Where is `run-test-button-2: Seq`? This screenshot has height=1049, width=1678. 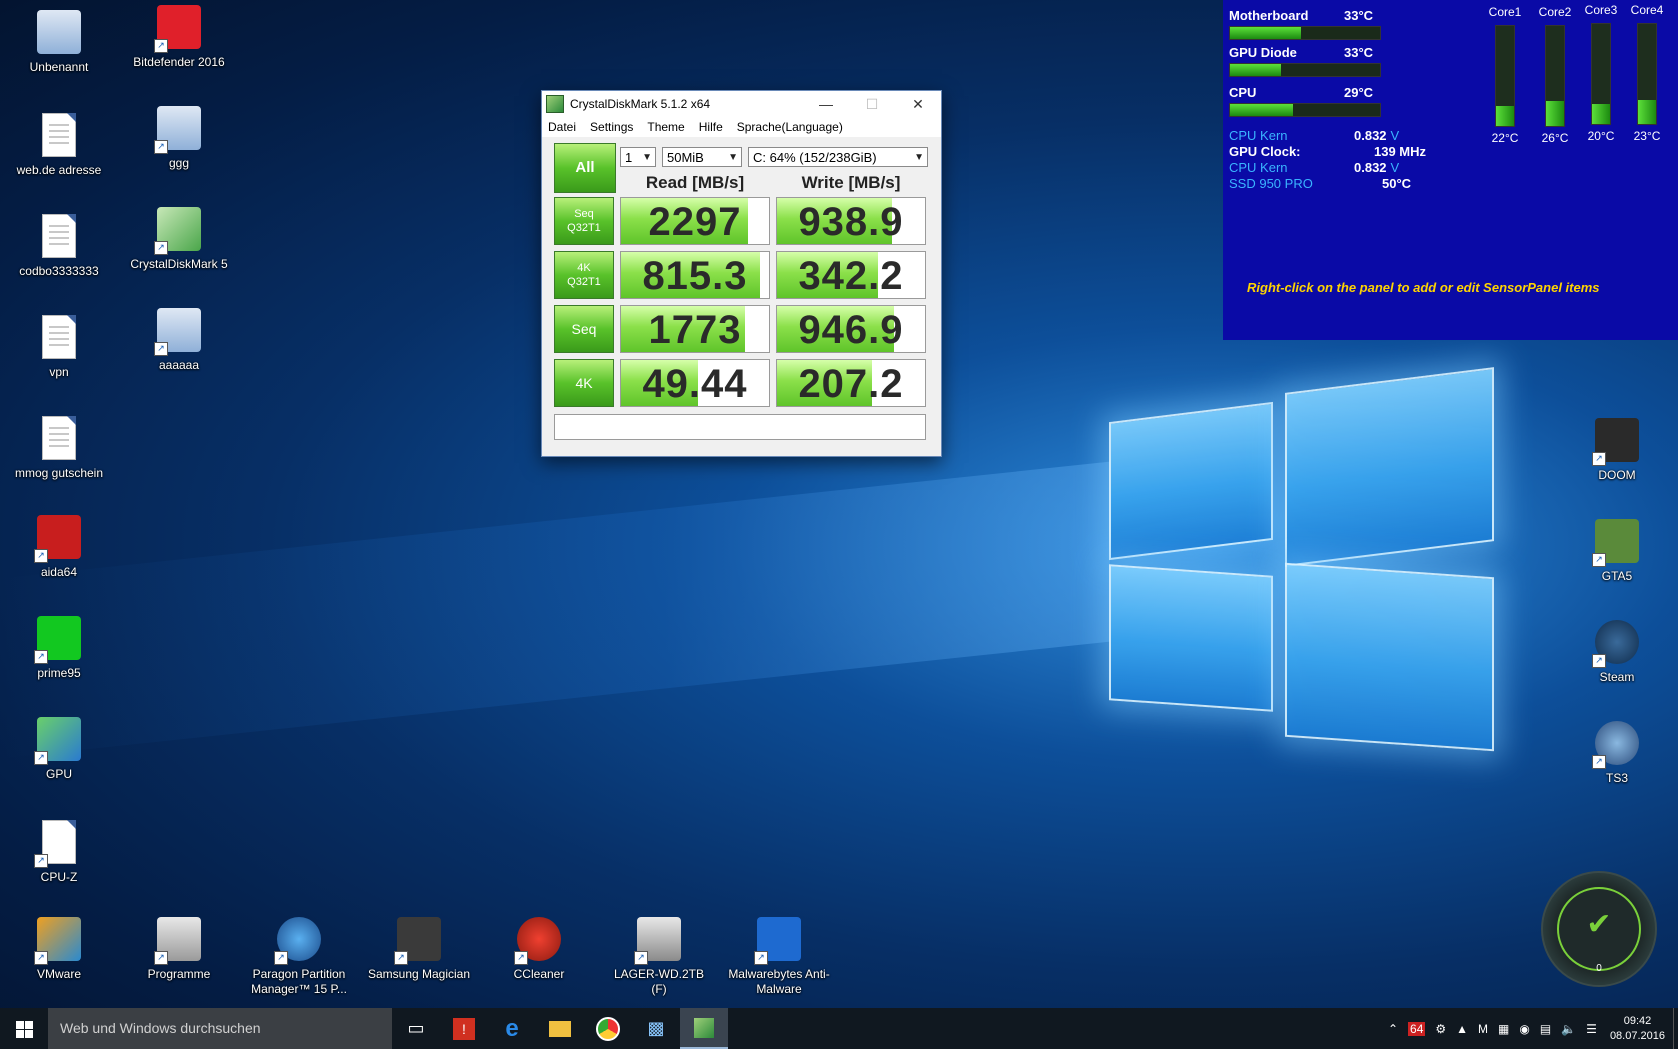 run-test-button-2: Seq is located at coordinates (584, 329).